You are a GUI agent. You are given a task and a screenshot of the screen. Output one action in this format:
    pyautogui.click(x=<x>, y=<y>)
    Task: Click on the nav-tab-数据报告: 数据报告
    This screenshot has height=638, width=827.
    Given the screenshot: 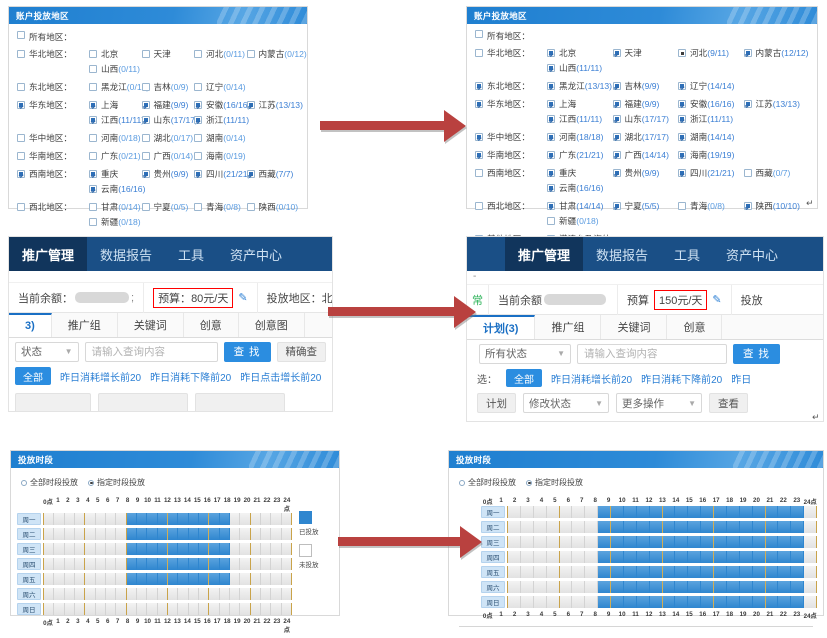 What is the action you would take?
    pyautogui.click(x=126, y=254)
    